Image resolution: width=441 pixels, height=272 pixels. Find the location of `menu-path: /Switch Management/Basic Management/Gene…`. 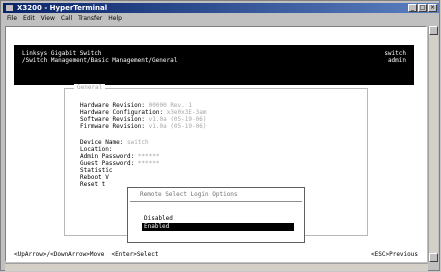

menu-path: /Switch Management/Basic Management/Gene… is located at coordinates (100, 60).